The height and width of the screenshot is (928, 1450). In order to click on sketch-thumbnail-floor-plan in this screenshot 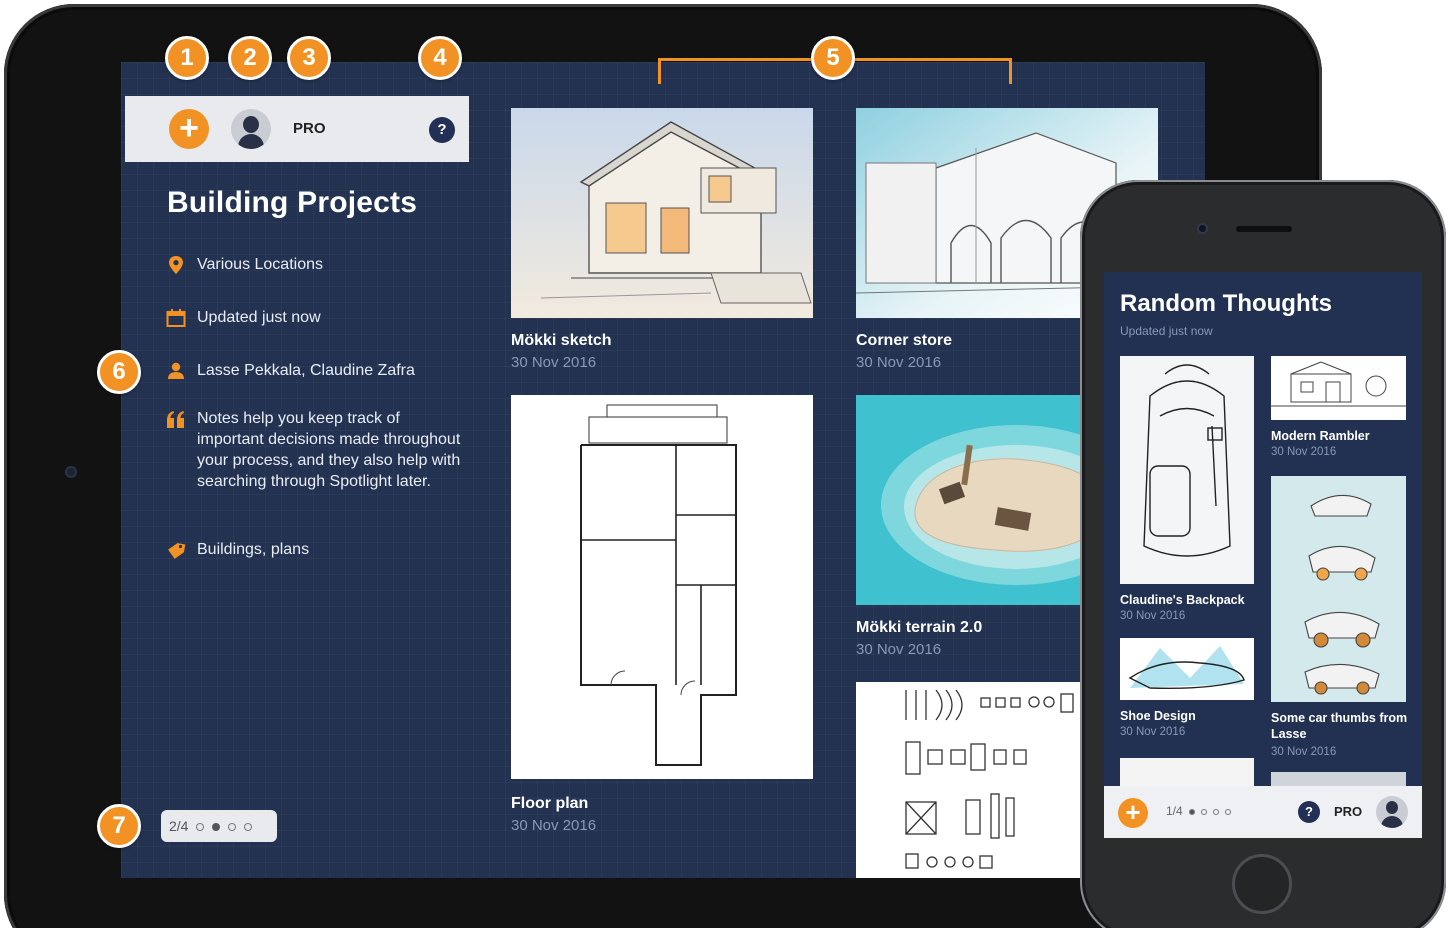, I will do `click(662, 587)`.